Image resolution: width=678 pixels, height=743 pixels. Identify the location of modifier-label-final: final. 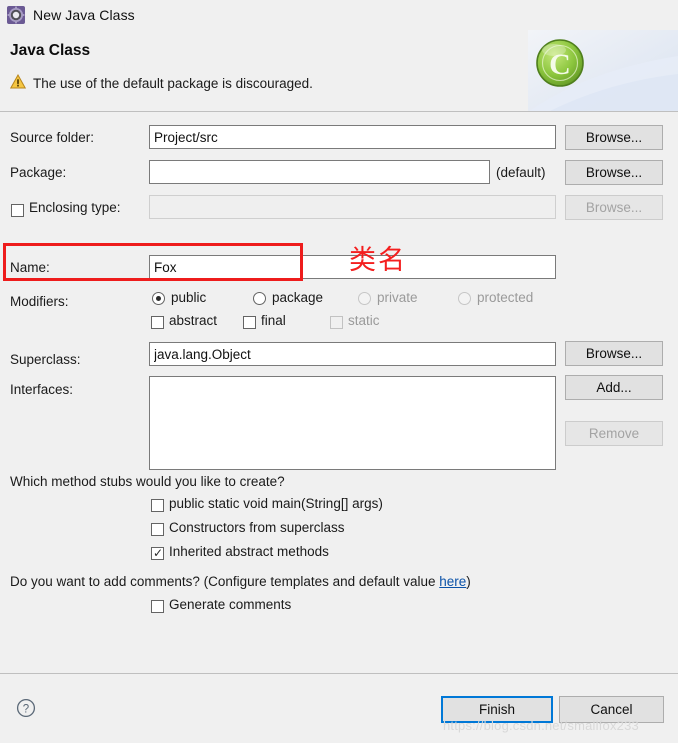
(273, 320).